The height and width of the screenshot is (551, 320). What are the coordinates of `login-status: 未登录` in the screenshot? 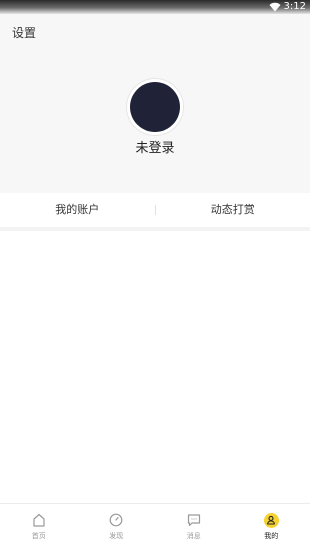 It's located at (155, 149).